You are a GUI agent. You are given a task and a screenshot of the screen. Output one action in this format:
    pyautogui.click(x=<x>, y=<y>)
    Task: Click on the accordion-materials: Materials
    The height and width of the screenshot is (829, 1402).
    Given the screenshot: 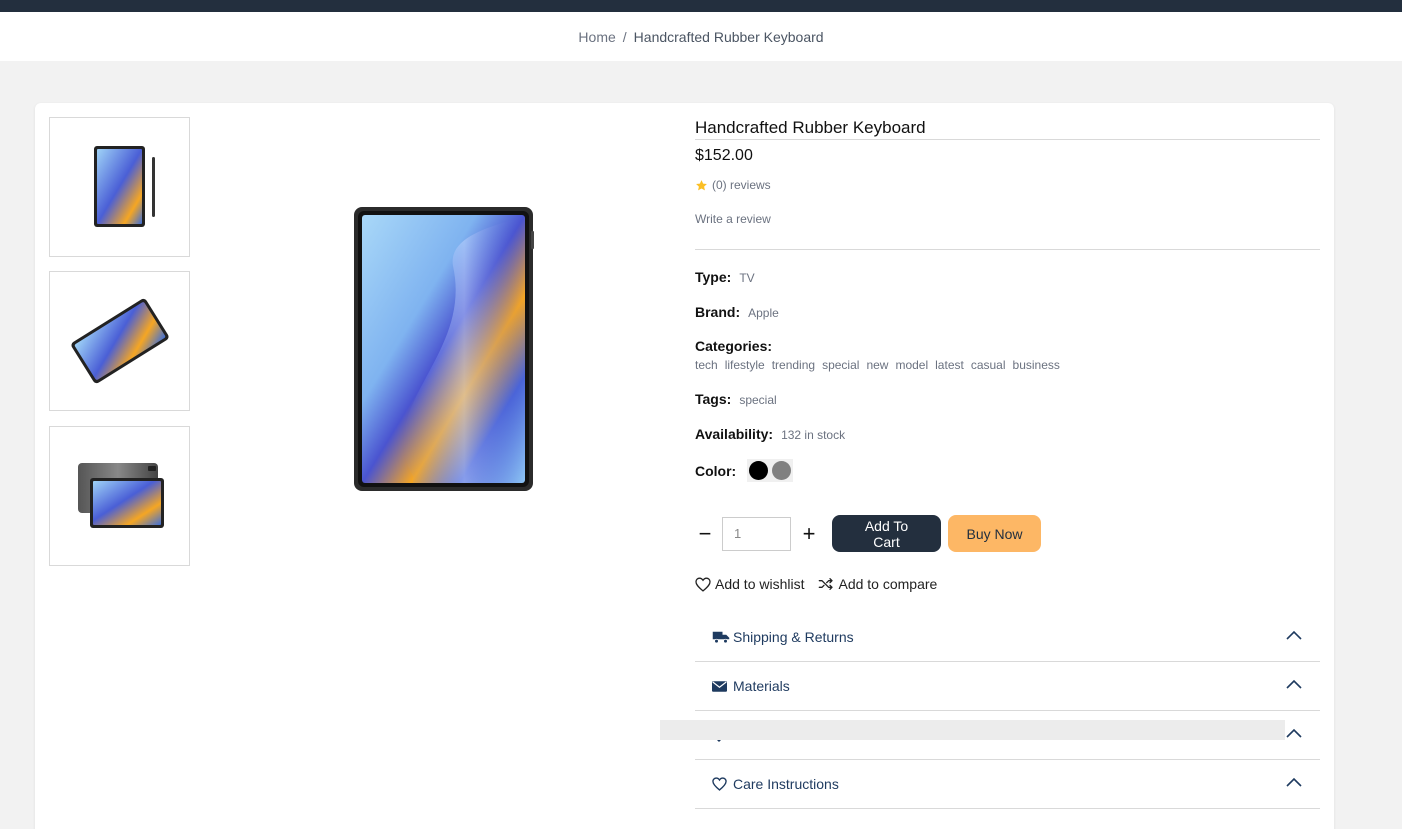 What is the action you would take?
    pyautogui.click(x=1007, y=686)
    